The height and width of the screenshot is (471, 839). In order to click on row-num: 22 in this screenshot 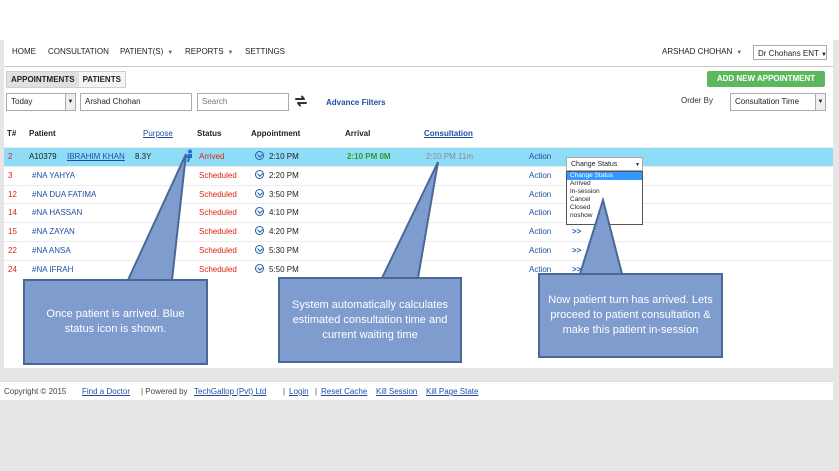, I will do `click(12, 250)`.